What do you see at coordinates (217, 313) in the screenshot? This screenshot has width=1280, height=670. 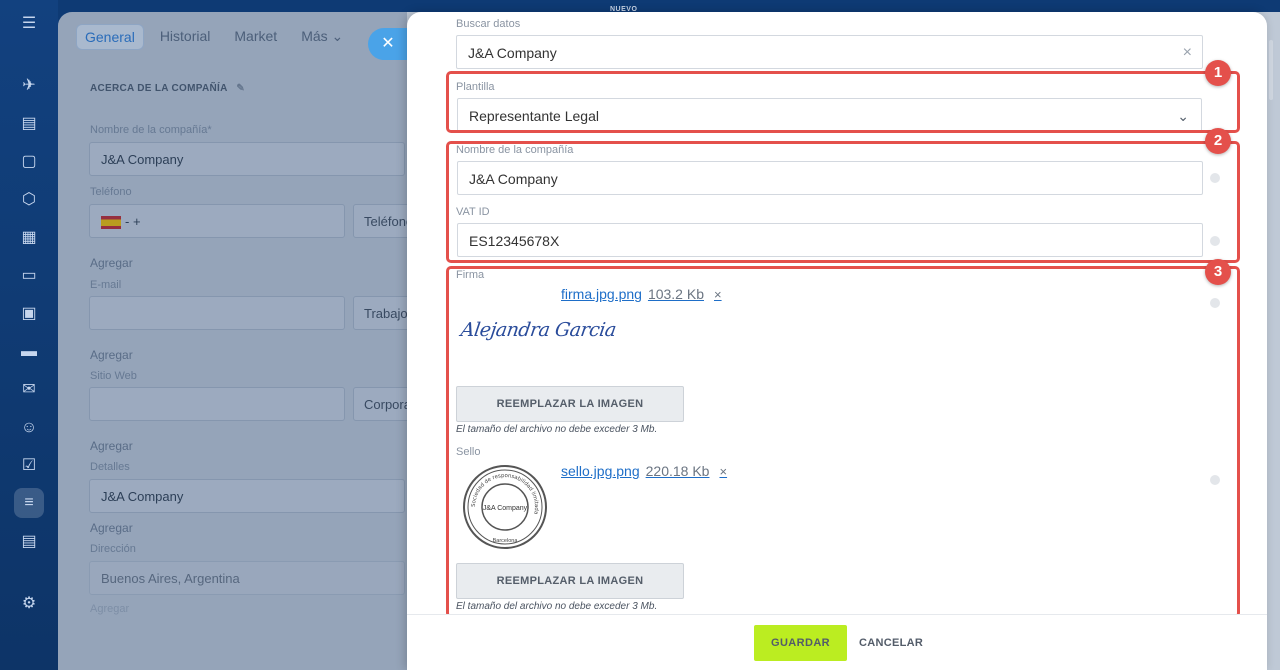 I see `email-field` at bounding box center [217, 313].